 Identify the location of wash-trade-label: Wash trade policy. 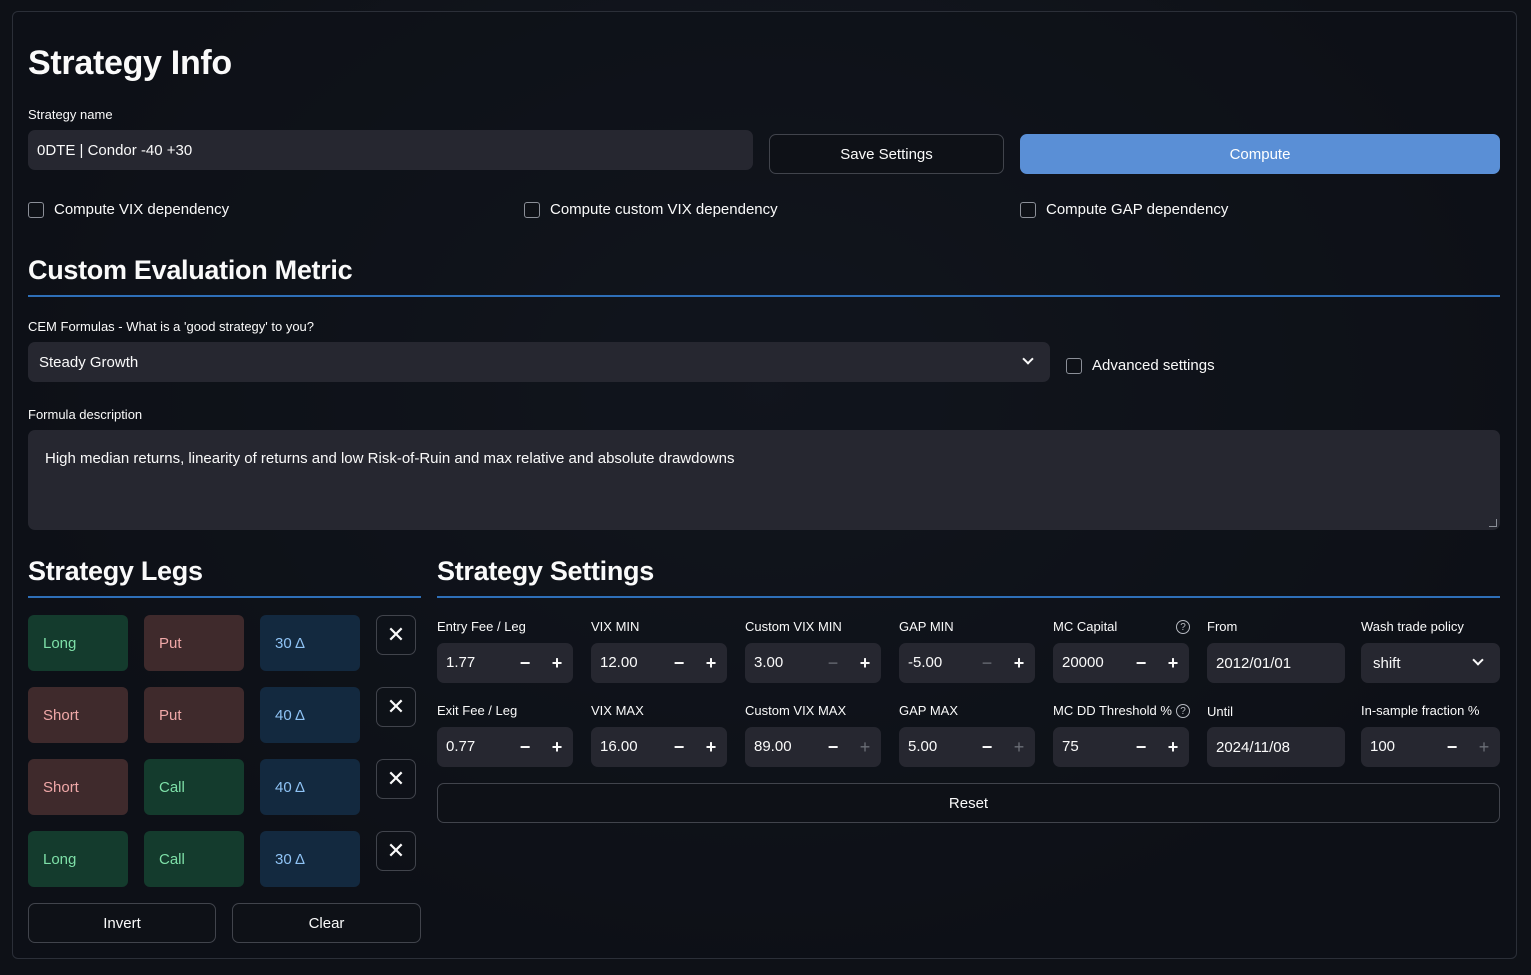
(1412, 626).